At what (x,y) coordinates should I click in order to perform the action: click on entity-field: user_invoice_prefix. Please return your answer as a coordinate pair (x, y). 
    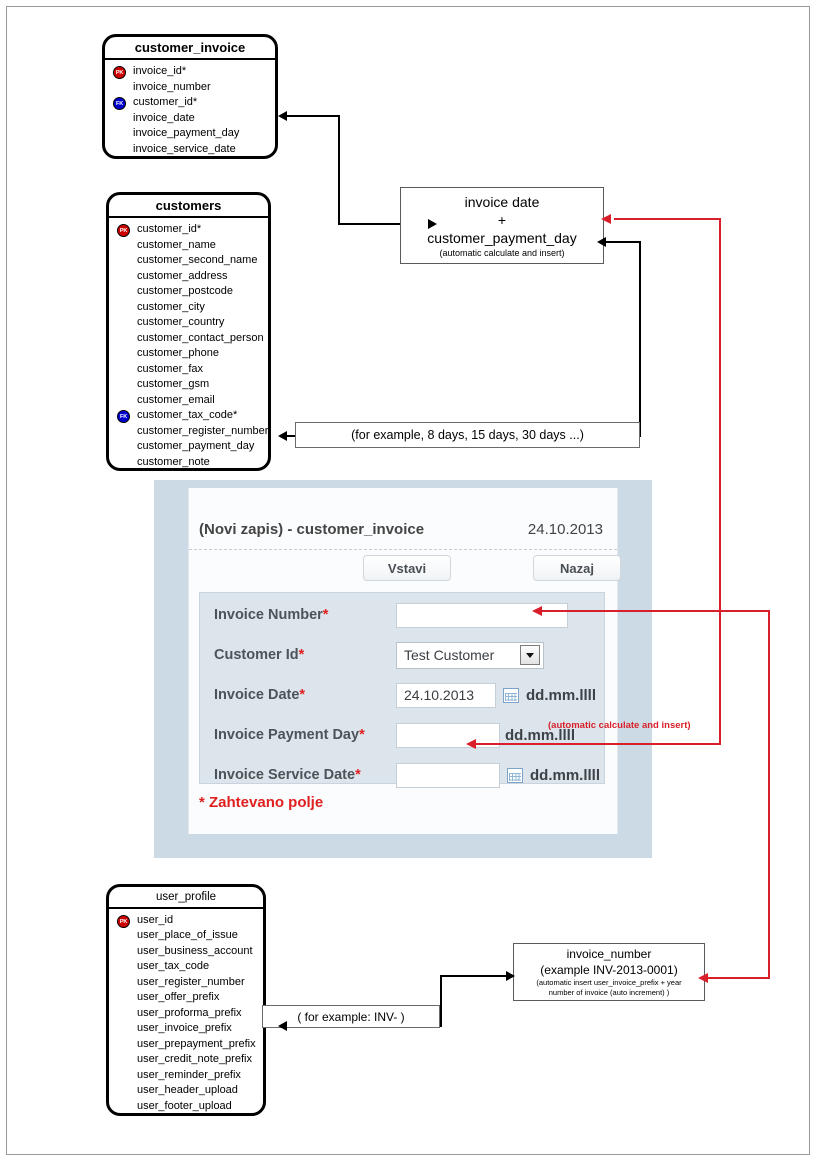
    Looking at the image, I should click on (186, 1029).